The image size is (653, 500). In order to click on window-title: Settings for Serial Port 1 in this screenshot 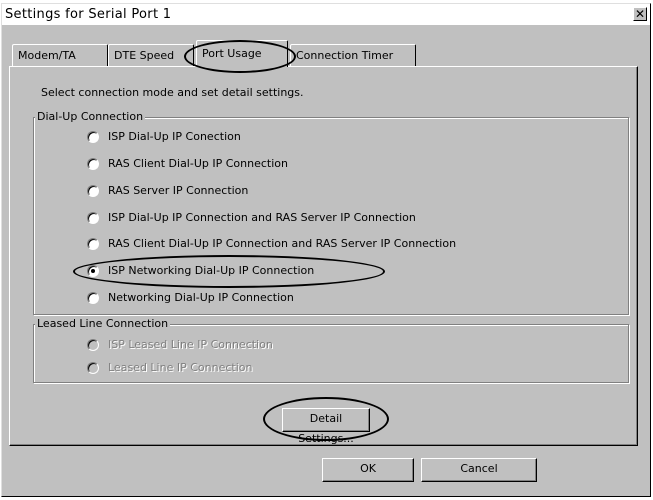, I will do `click(88, 14)`.